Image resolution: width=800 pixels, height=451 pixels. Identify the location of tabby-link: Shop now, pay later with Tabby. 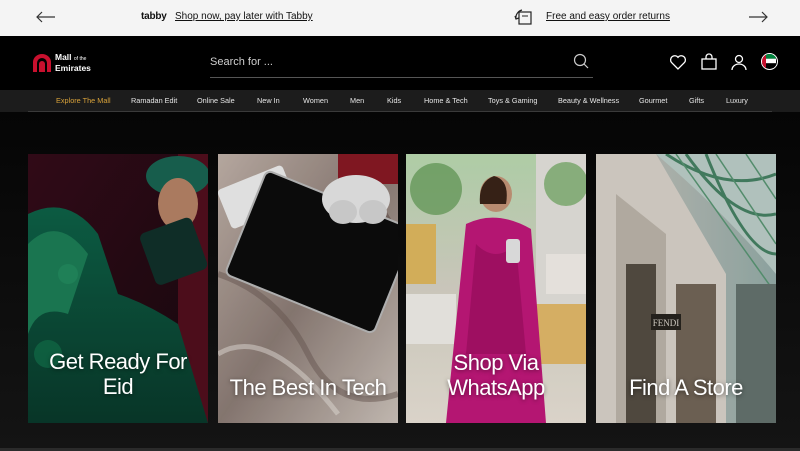
(244, 16).